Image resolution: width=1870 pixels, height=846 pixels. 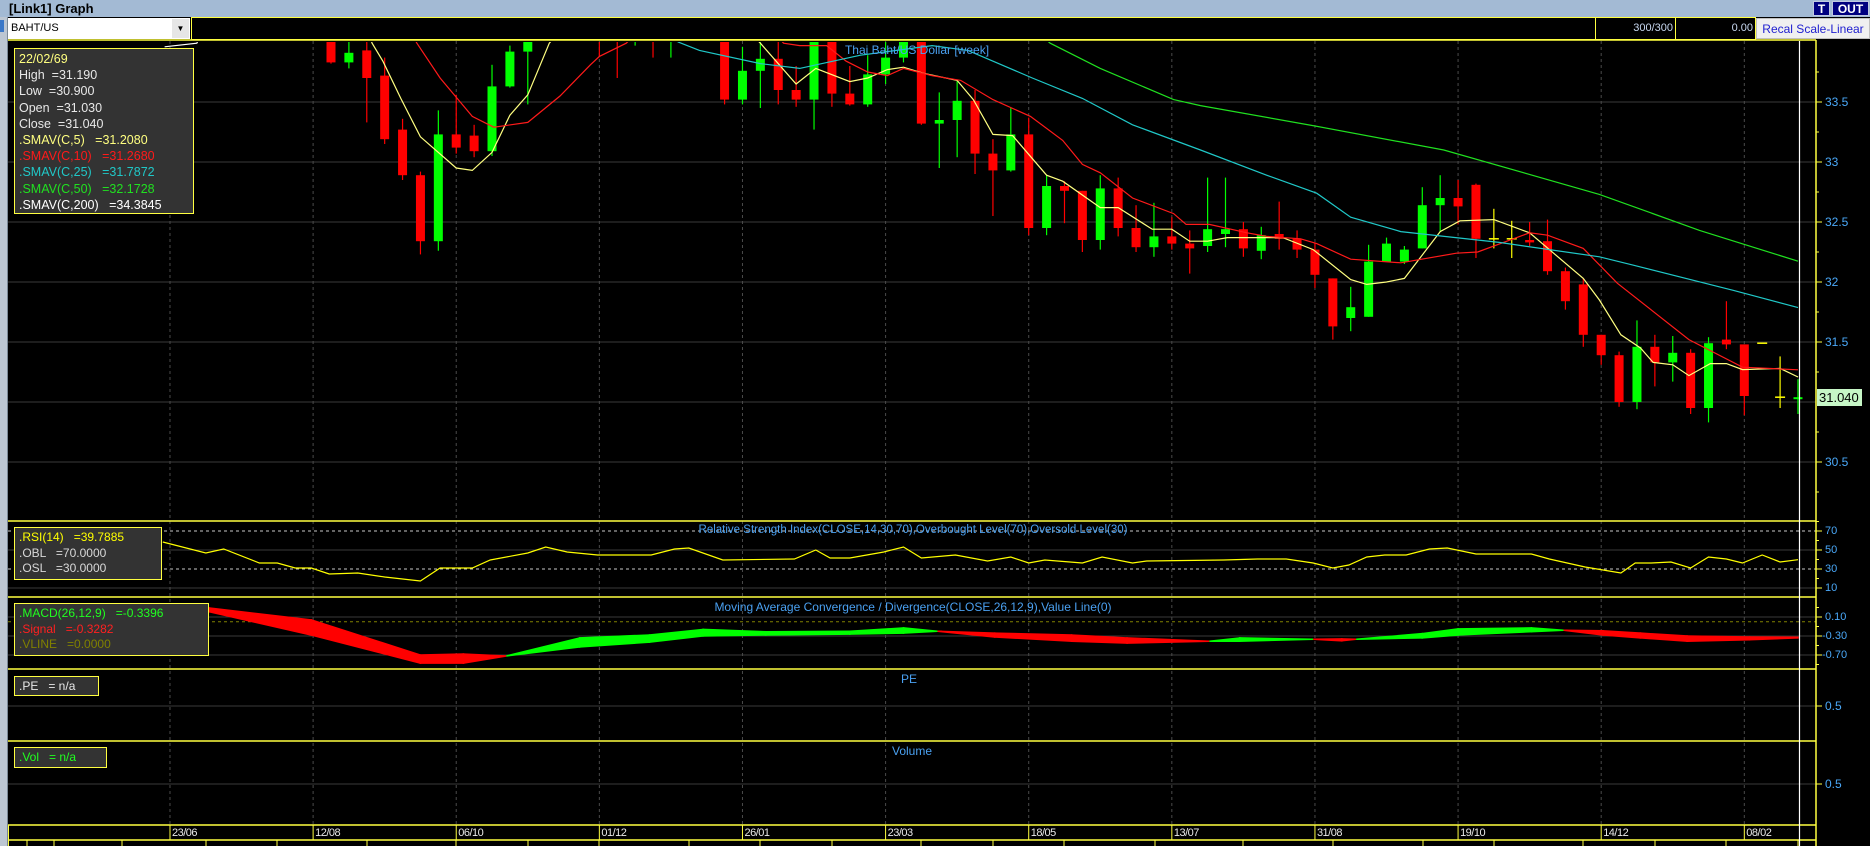 What do you see at coordinates (1835, 655) in the screenshot?
I see `macd-axis-label: -0.70` at bounding box center [1835, 655].